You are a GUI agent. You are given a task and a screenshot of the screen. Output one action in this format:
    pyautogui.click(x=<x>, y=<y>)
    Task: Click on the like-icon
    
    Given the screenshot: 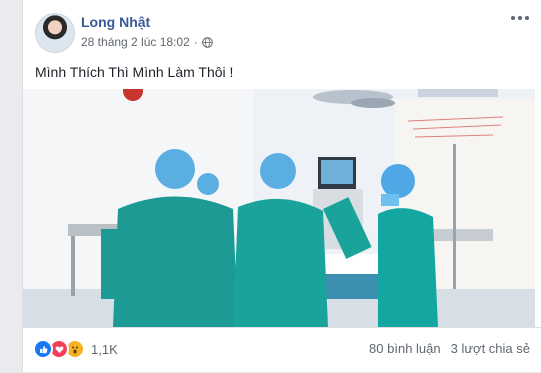 What is the action you would take?
    pyautogui.click(x=43, y=349)
    